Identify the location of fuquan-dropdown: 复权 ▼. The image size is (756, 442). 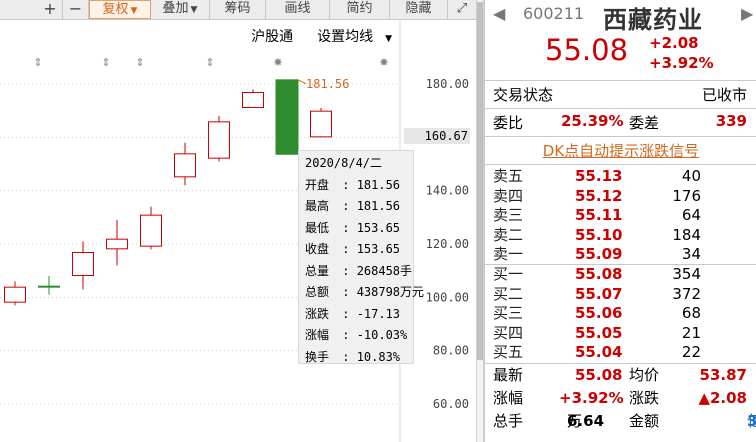
(120, 9).